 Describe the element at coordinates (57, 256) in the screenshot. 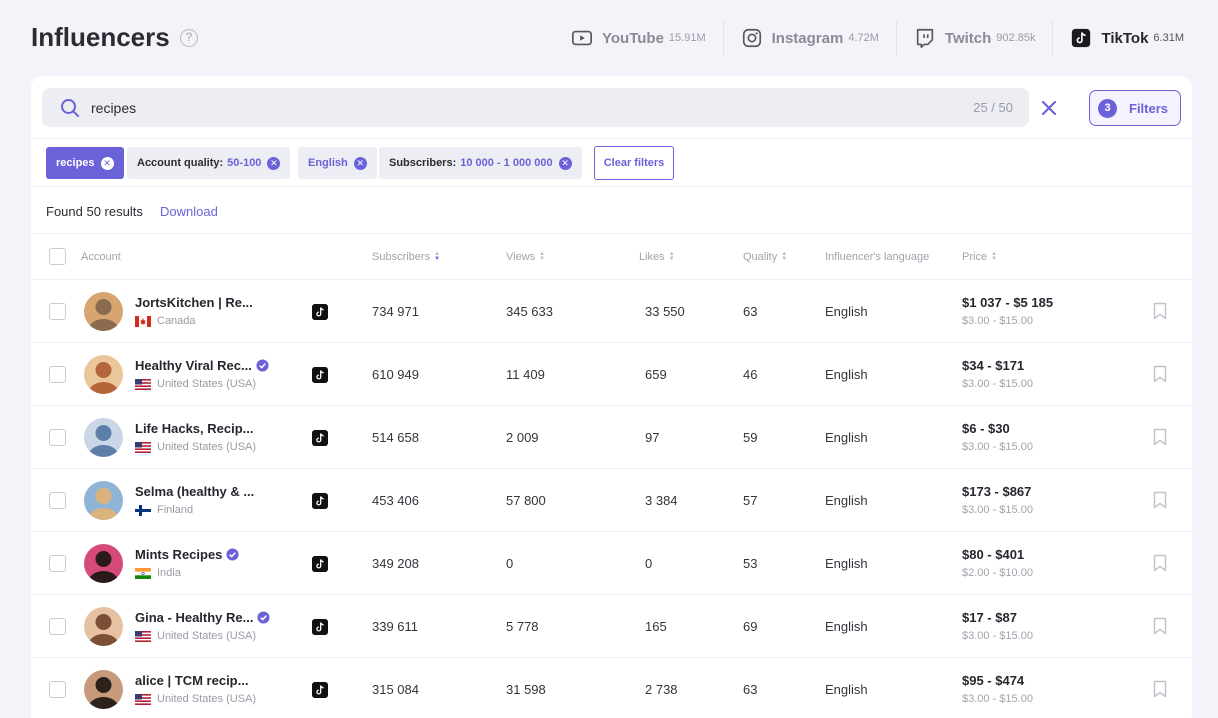

I see `select-all-checkbox` at that location.